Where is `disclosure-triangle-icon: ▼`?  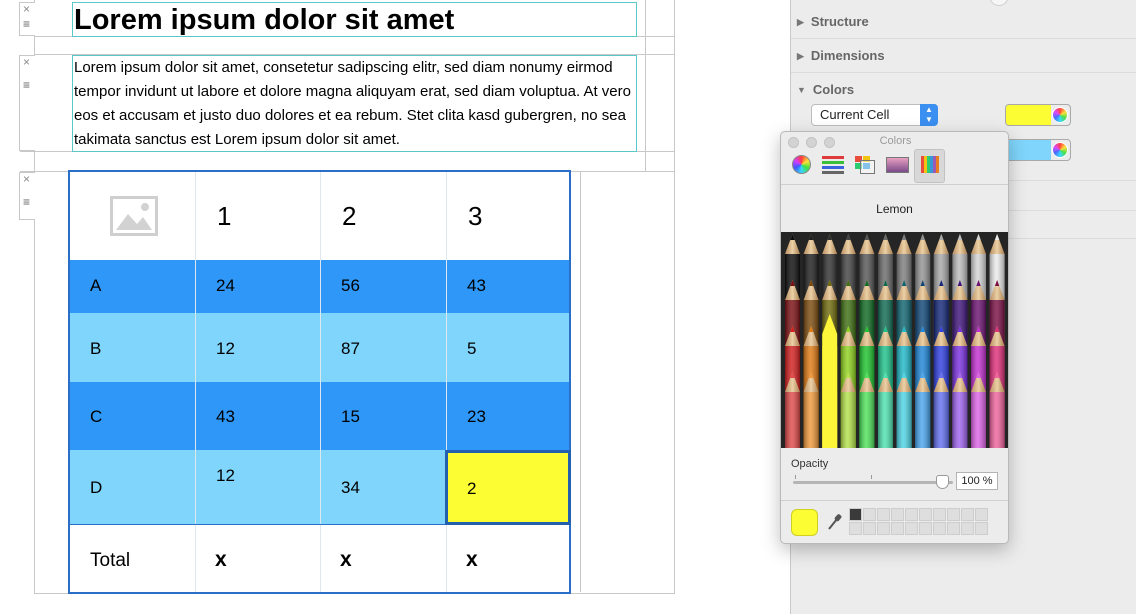 disclosure-triangle-icon: ▼ is located at coordinates (801, 90).